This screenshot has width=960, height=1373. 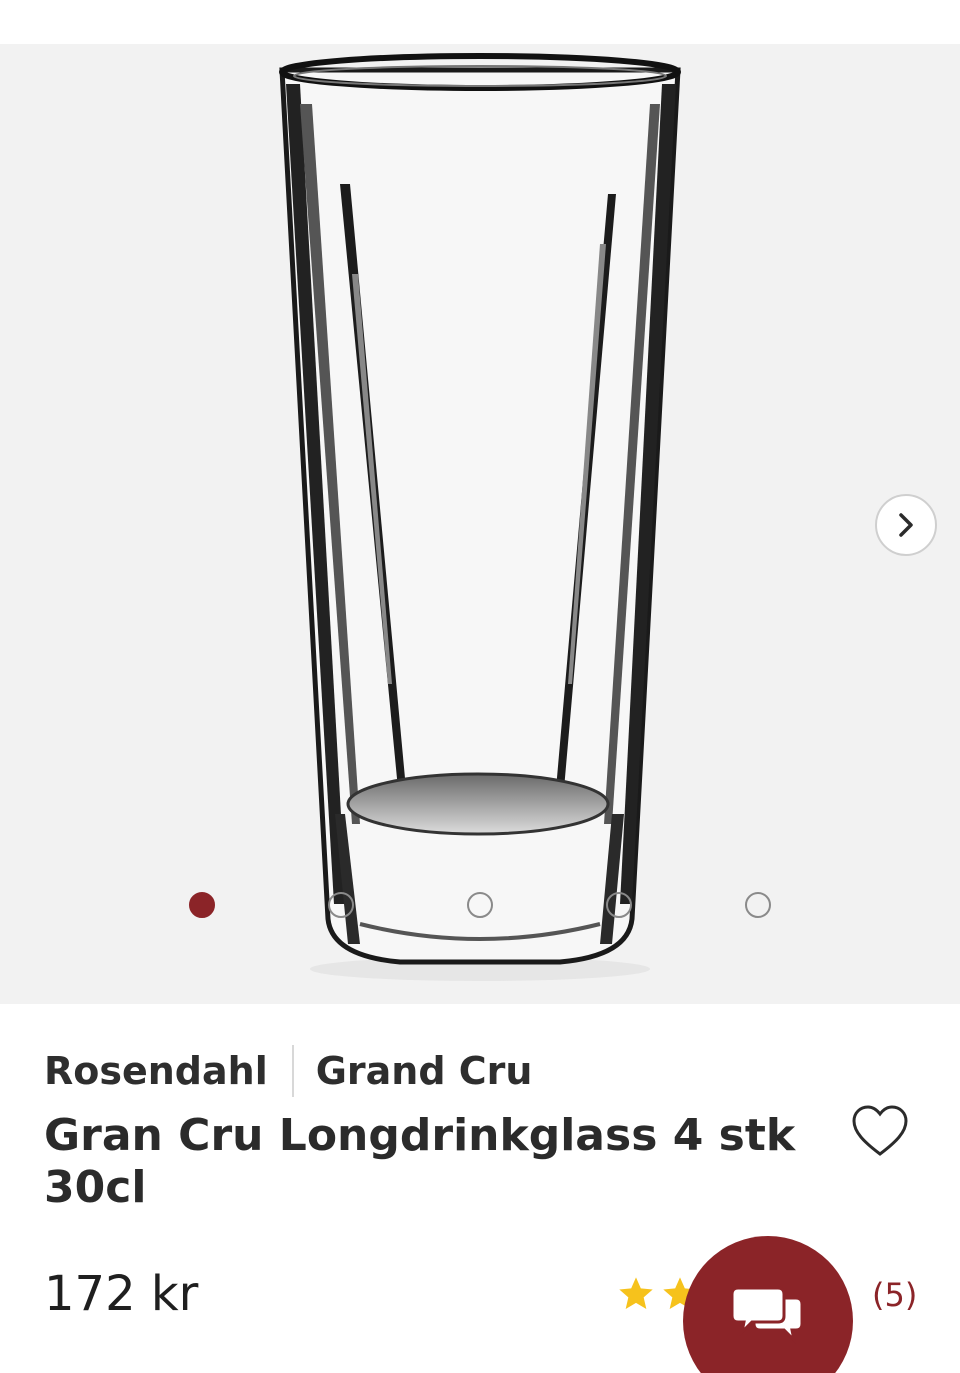 I want to click on review-count: (5), so click(x=894, y=1295).